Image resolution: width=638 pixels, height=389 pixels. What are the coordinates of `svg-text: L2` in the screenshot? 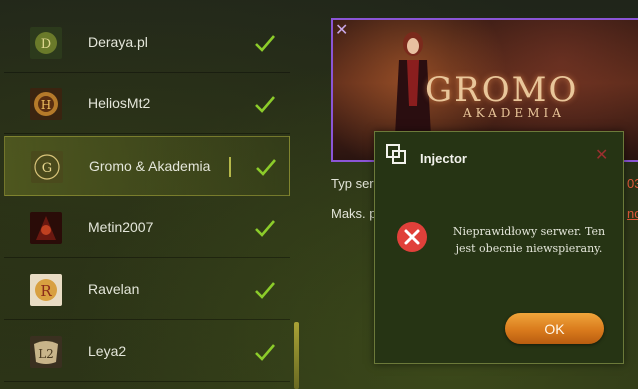 It's located at (46, 354).